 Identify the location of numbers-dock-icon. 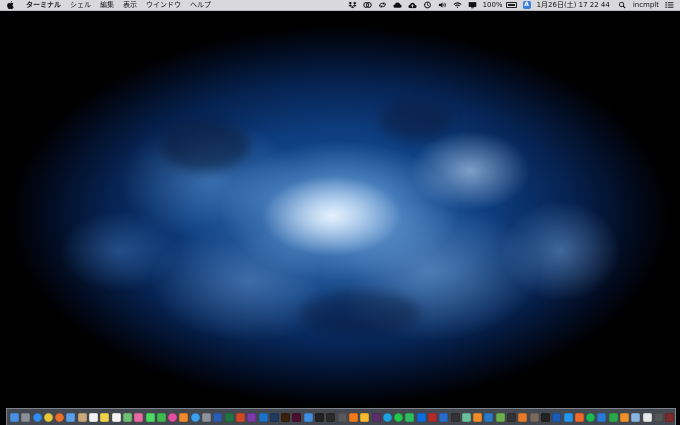
(613, 417).